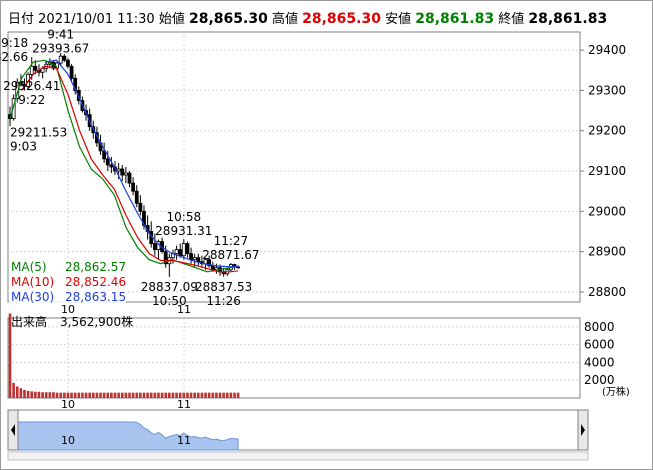  I want to click on price-annotation: 29393.67, so click(60, 49).